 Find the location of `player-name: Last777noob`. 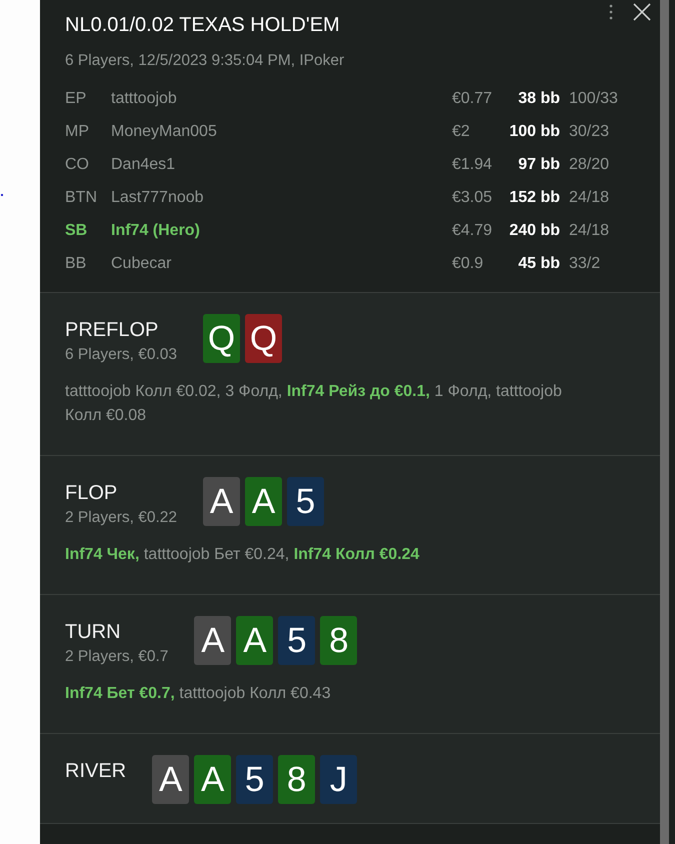

player-name: Last777noob is located at coordinates (157, 197).